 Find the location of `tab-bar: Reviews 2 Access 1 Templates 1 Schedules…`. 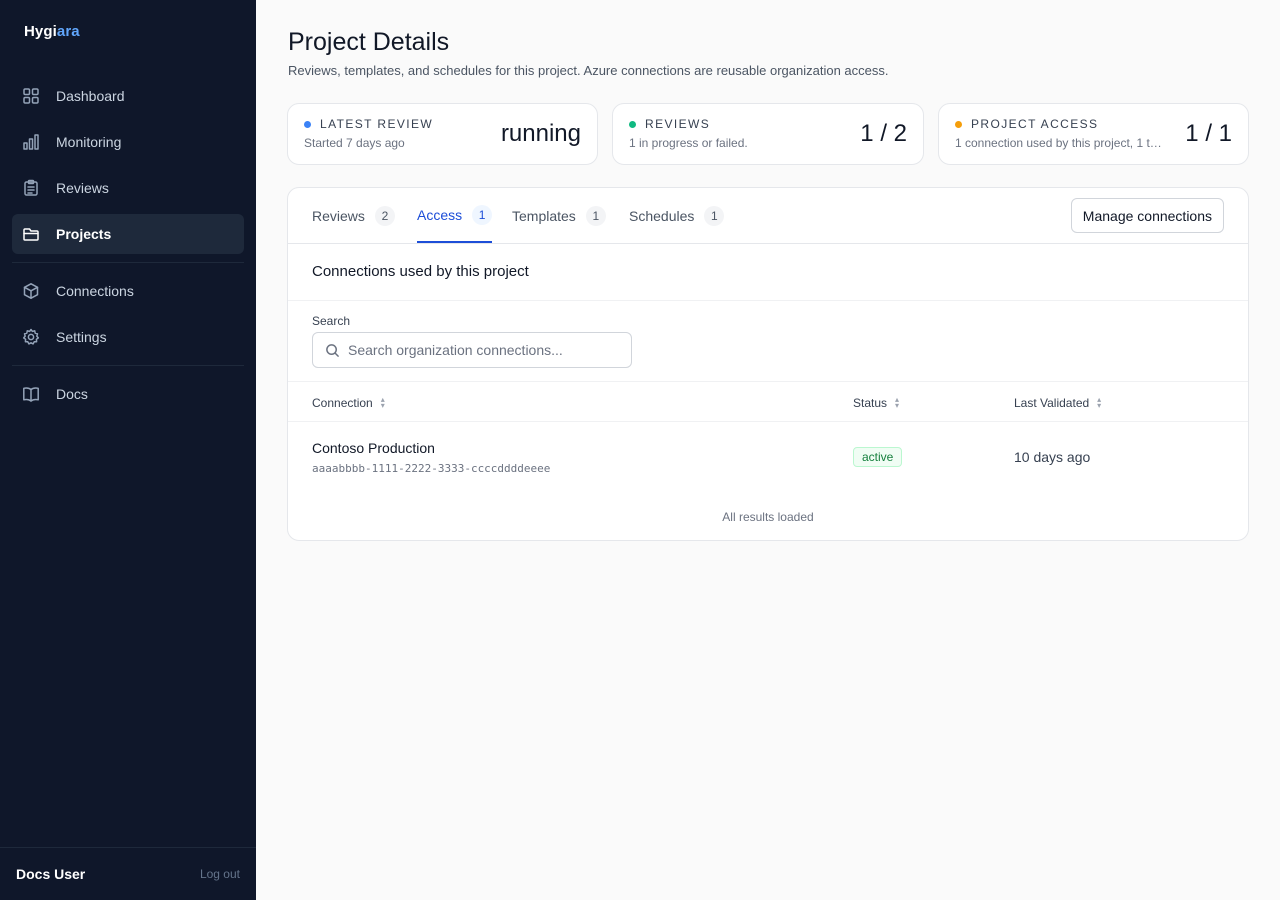

tab-bar: Reviews 2 Access 1 Templates 1 Schedules… is located at coordinates (768, 216).